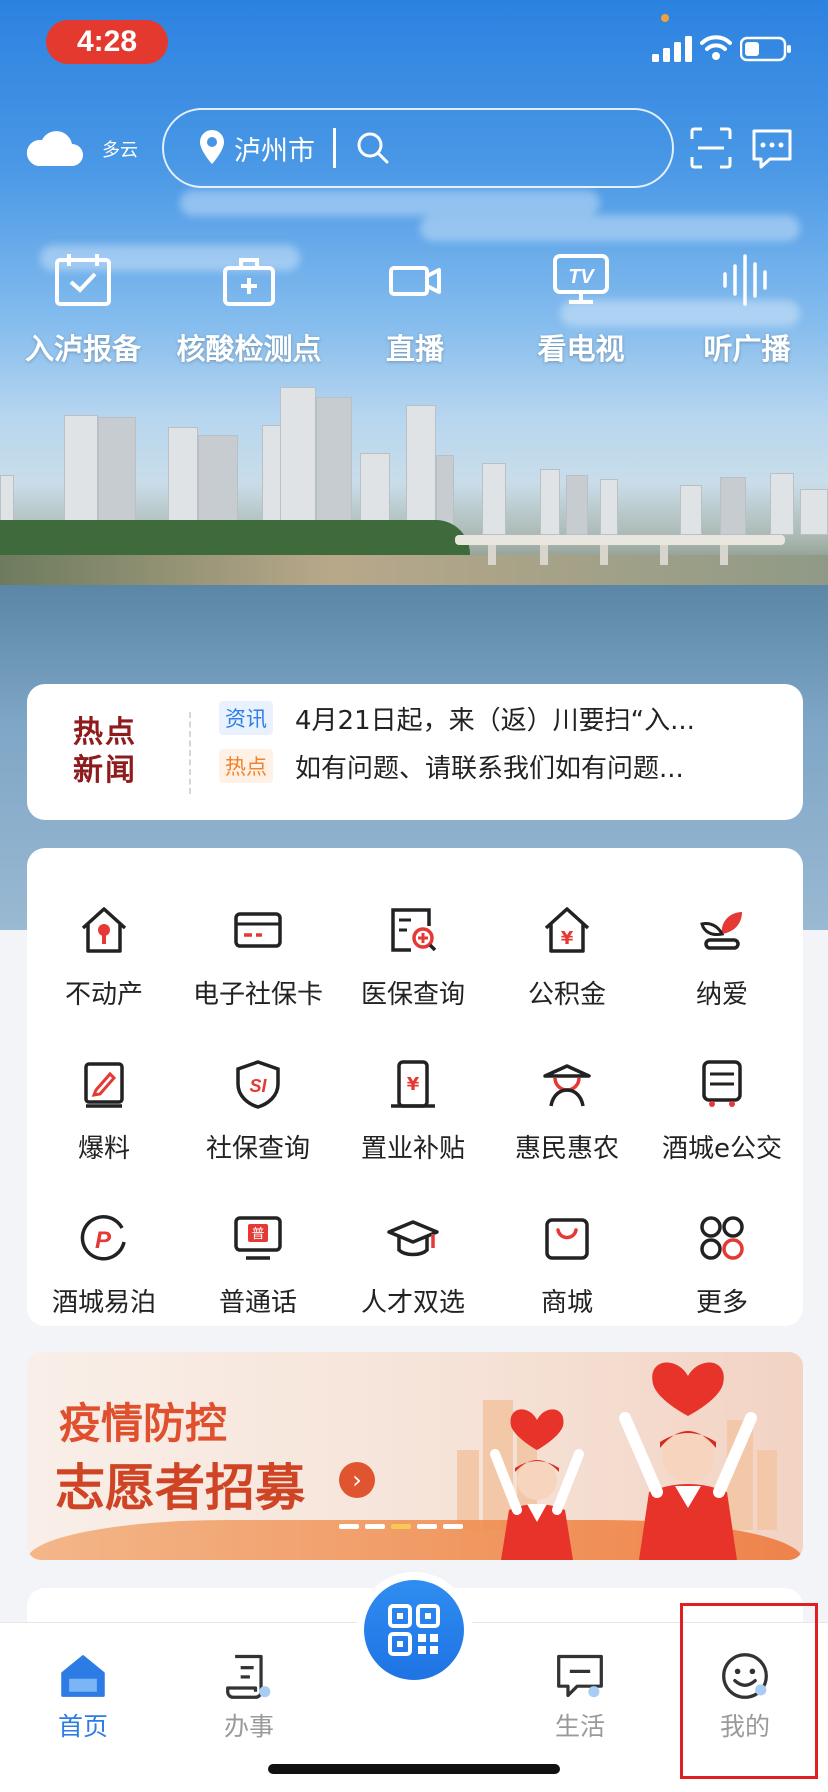 This screenshot has height=1792, width=828. Describe the element at coordinates (716, 47) in the screenshot. I see `wifi-icon` at that location.